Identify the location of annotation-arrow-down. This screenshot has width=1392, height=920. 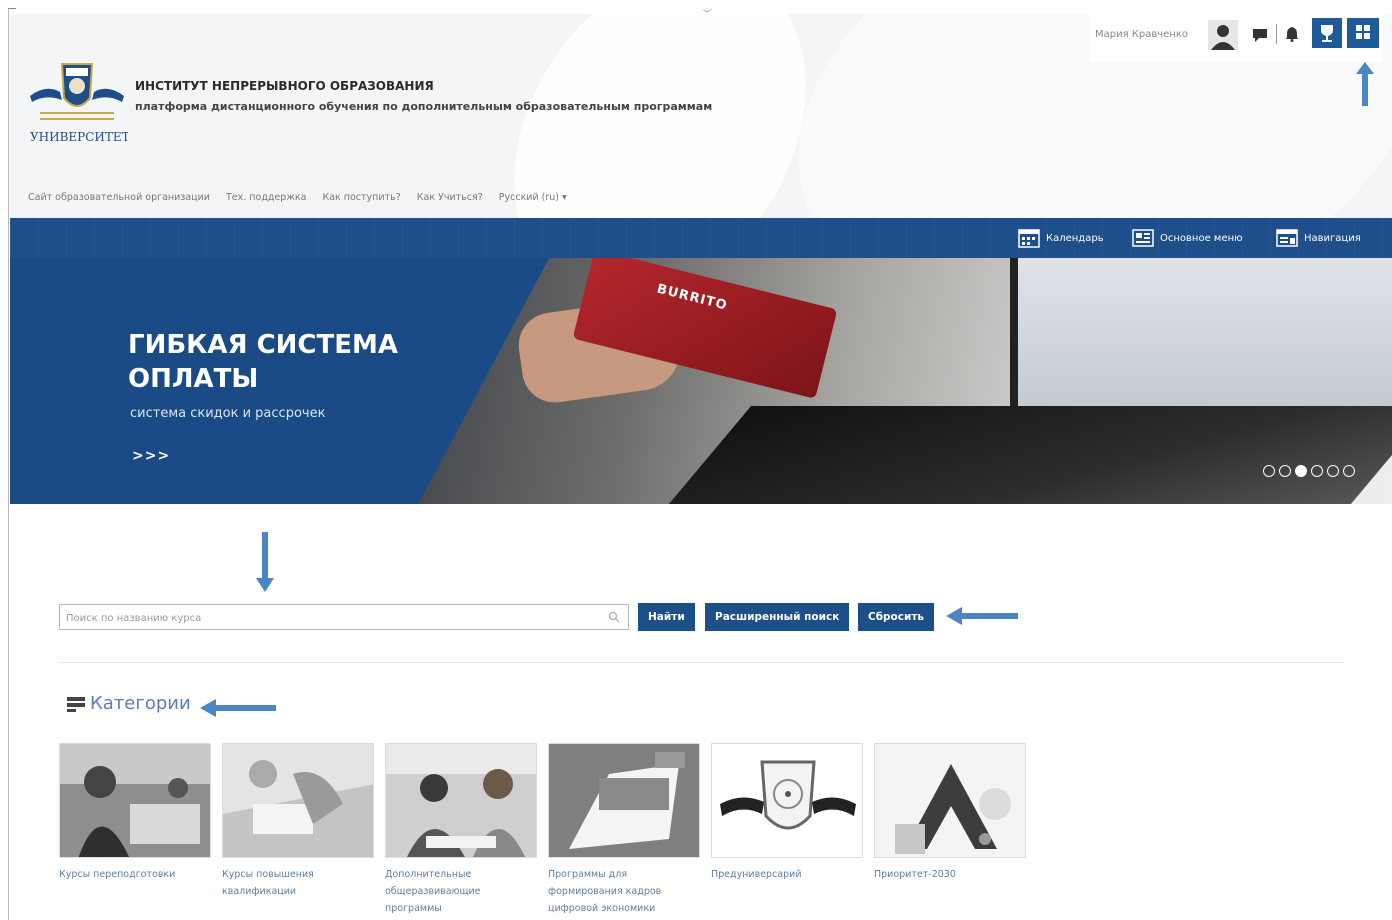
(265, 562).